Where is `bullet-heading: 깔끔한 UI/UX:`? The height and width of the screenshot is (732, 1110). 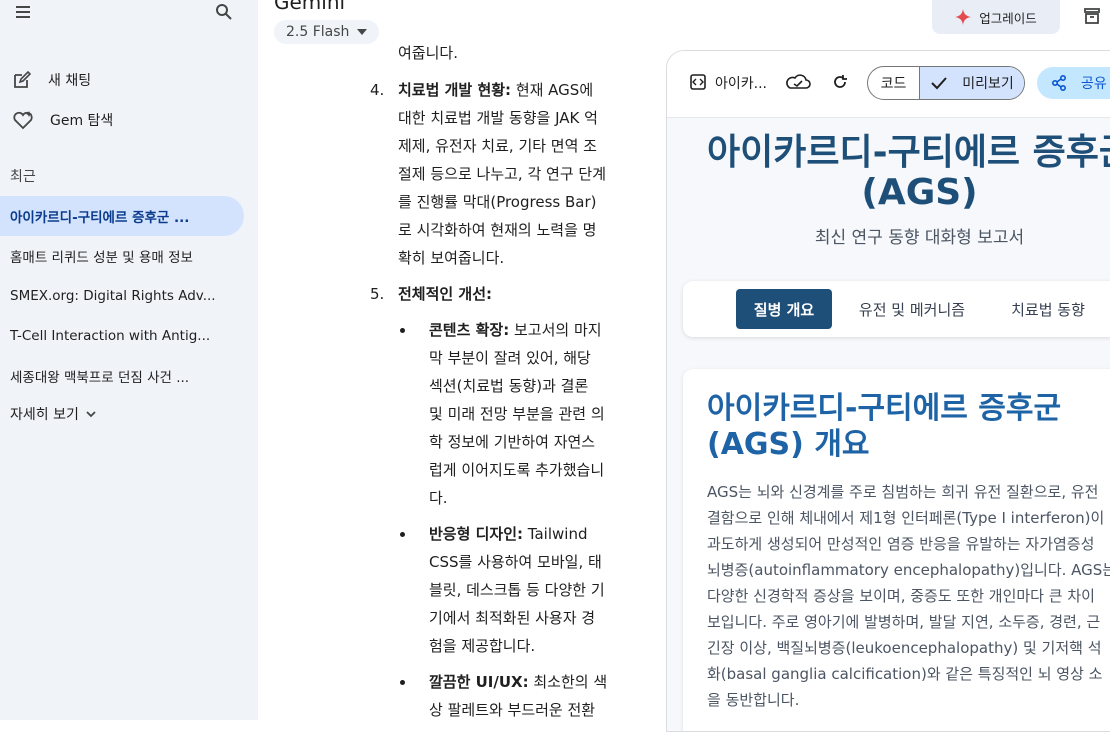
bullet-heading: 깔끔한 UI/UX: is located at coordinates (479, 682).